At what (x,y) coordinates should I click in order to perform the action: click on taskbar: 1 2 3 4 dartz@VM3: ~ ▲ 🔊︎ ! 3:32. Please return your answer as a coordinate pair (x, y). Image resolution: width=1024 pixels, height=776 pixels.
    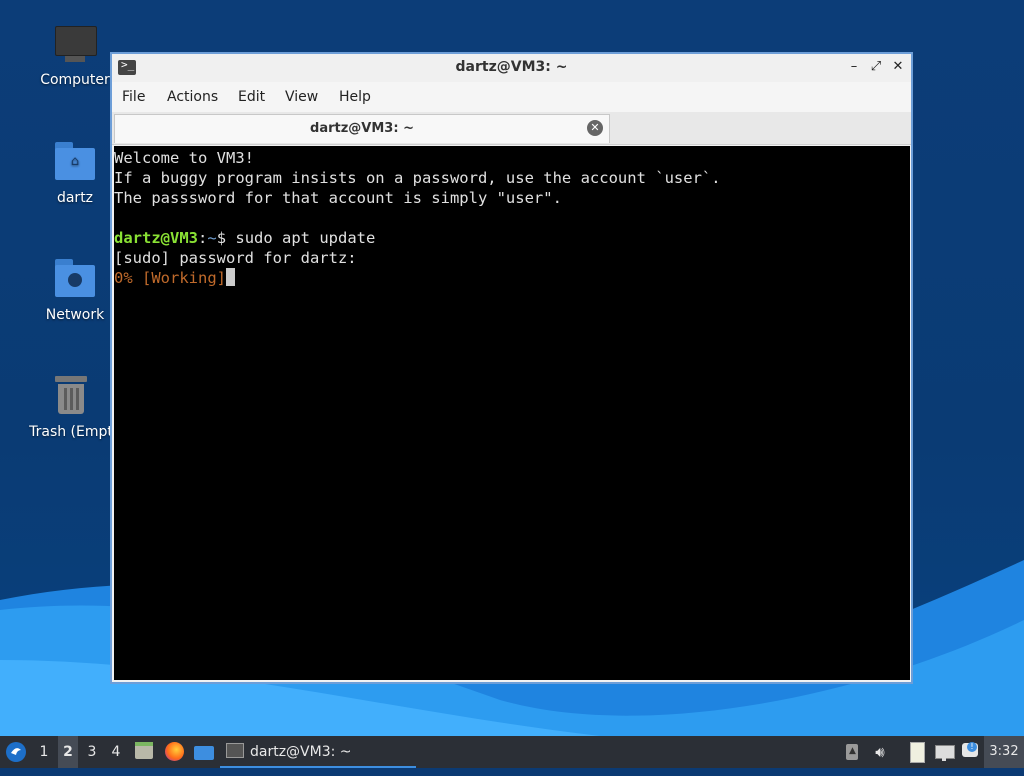
    Looking at the image, I should click on (512, 752).